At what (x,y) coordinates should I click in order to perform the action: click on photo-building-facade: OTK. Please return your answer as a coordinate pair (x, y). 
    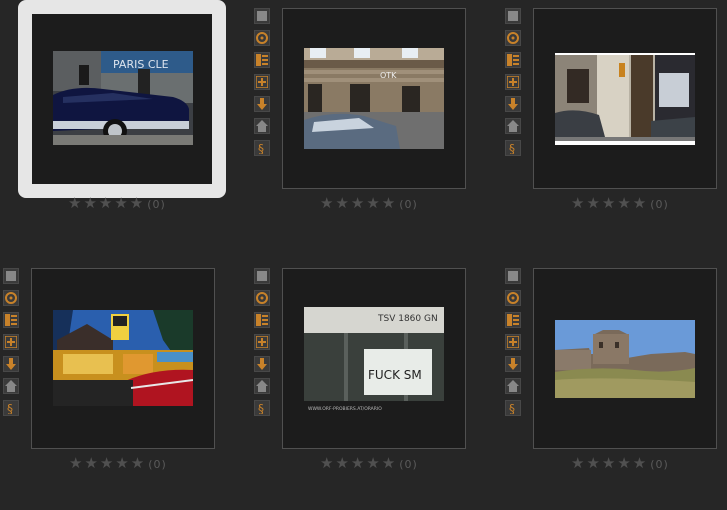
    Looking at the image, I should click on (374, 98).